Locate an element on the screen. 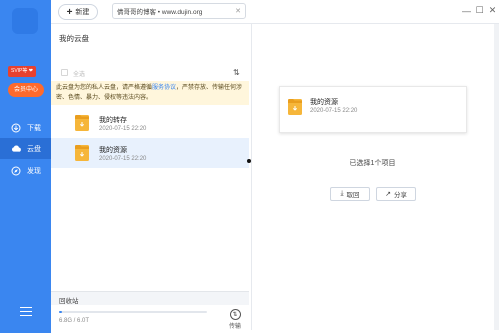 The width and height of the screenshot is (499, 333). sidebar-item-label: 发现 is located at coordinates (34, 171).